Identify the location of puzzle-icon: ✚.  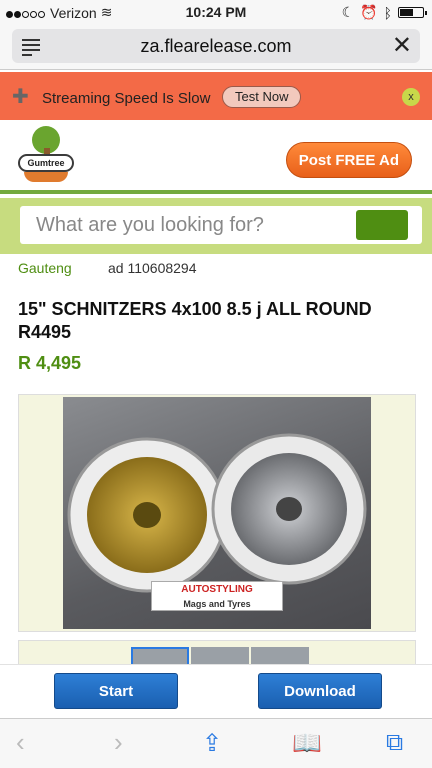
(20, 97).